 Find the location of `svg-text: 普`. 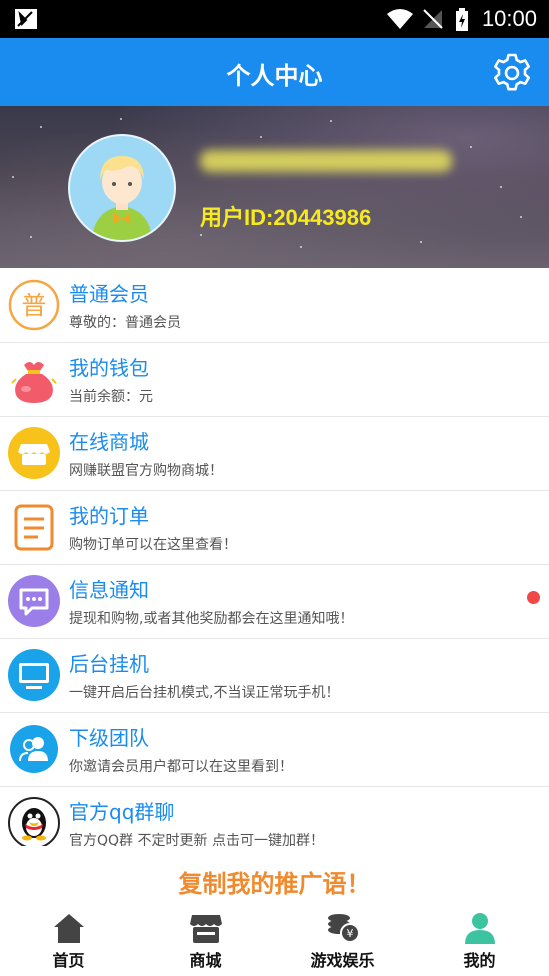

svg-text: 普 is located at coordinates (33, 305).